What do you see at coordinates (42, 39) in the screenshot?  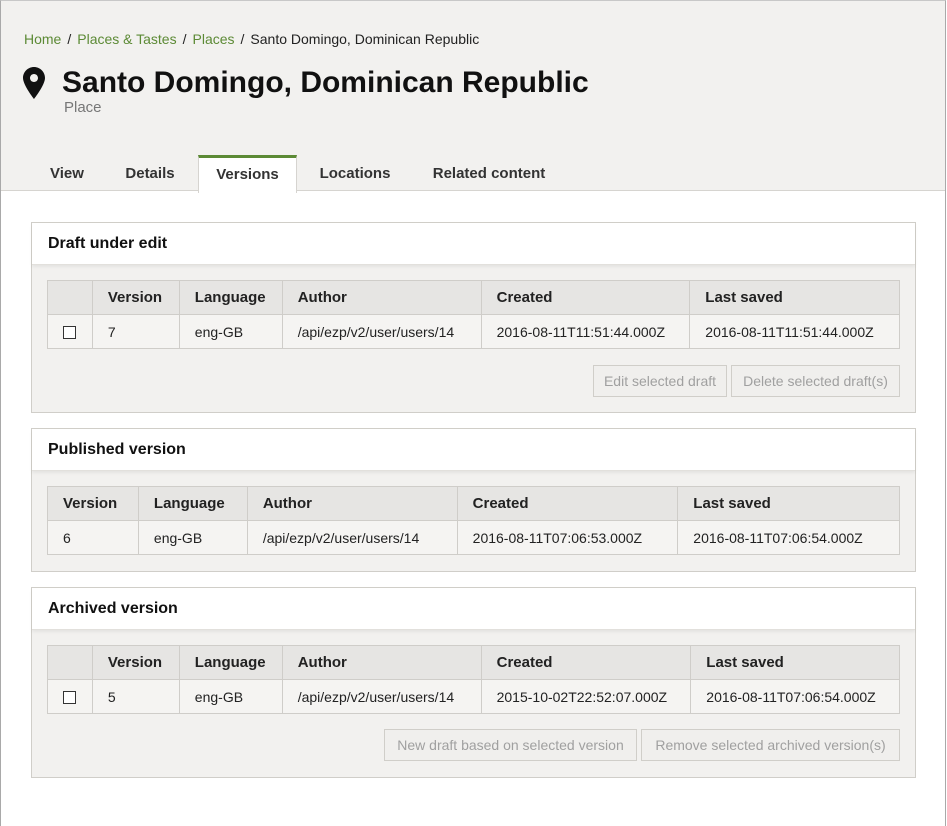 I see `breadcrumb-link-home: Home` at bounding box center [42, 39].